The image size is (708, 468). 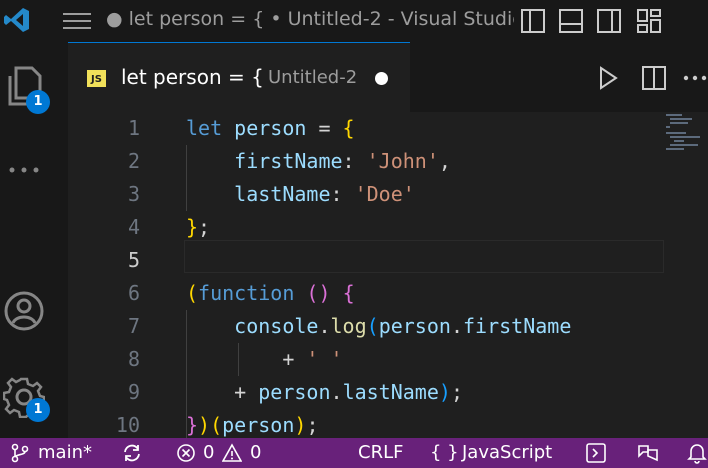 What do you see at coordinates (402, 161) in the screenshot?
I see `string-token: 'John'` at bounding box center [402, 161].